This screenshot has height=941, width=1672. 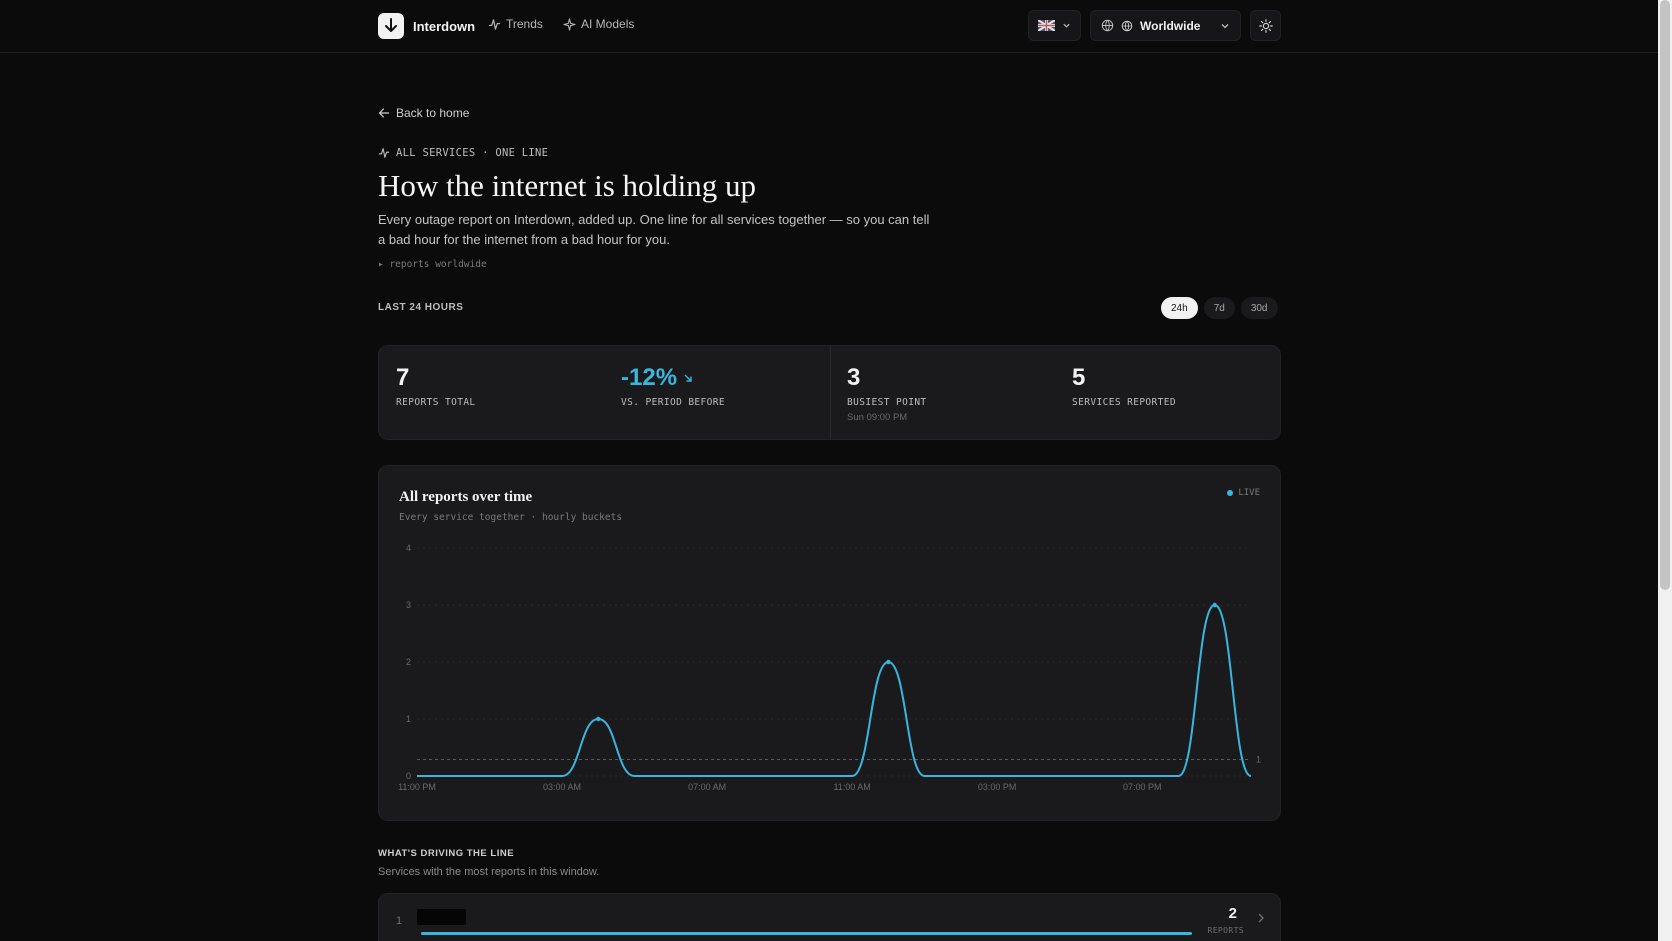 I want to click on y-tick-label: 3, so click(x=408, y=605).